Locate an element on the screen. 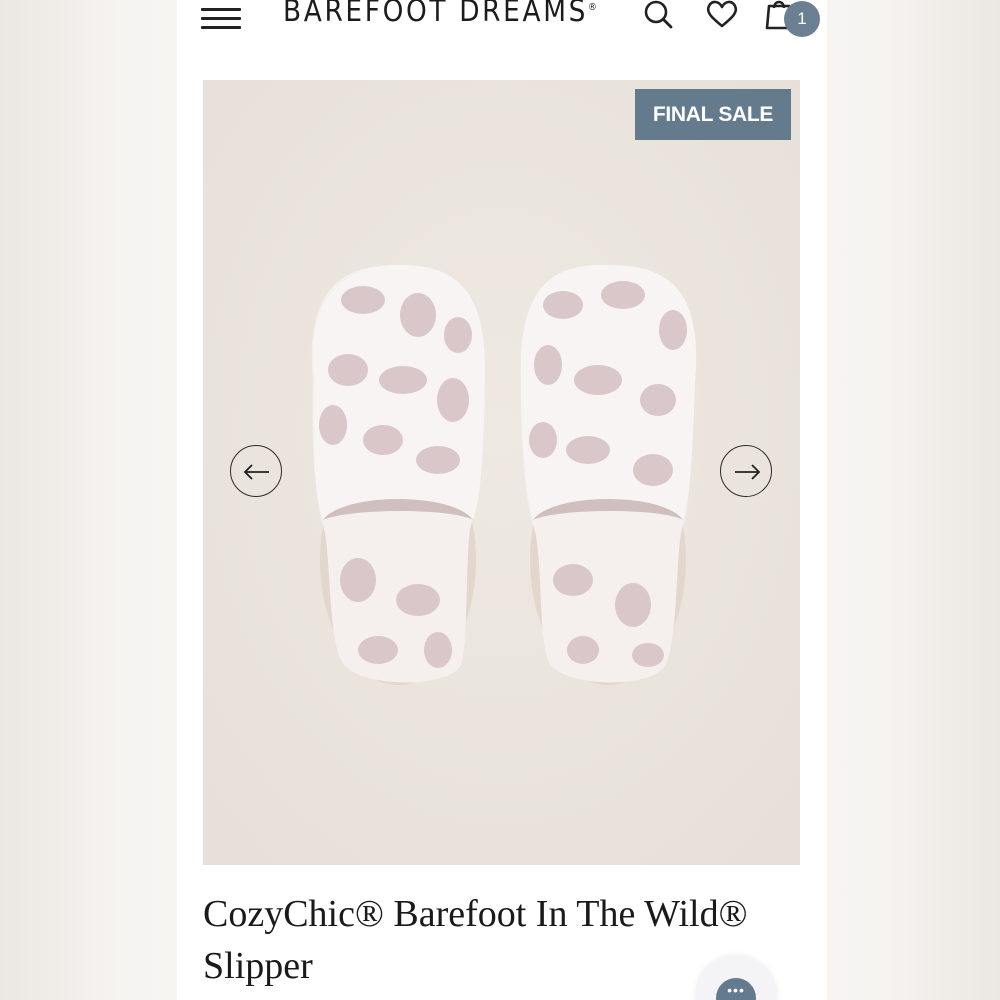  previous-image-button is located at coordinates (256, 471).